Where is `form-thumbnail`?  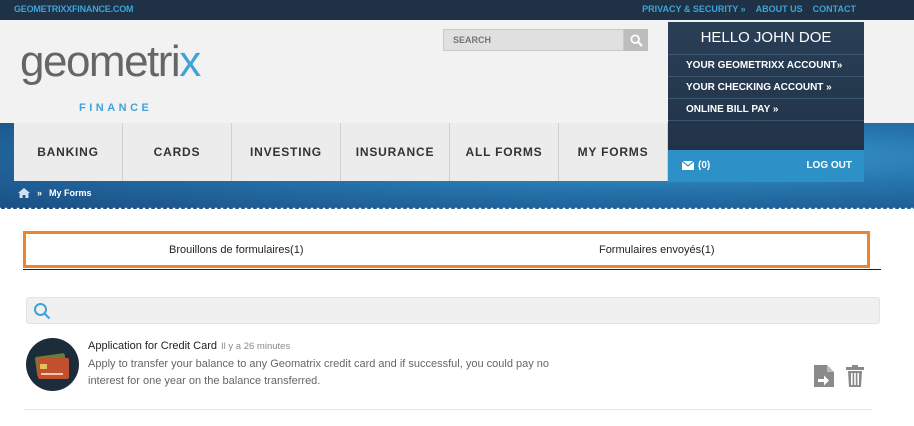
form-thumbnail is located at coordinates (52, 364).